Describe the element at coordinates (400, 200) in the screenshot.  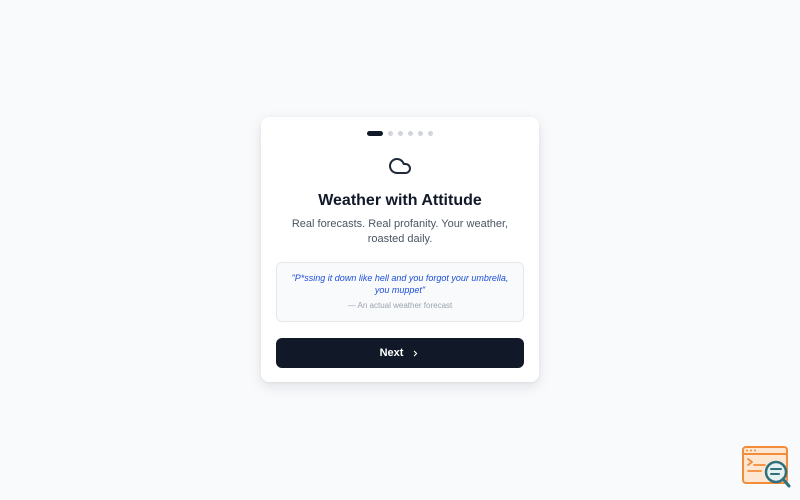
I see `page-title: Weather with Attitude` at that location.